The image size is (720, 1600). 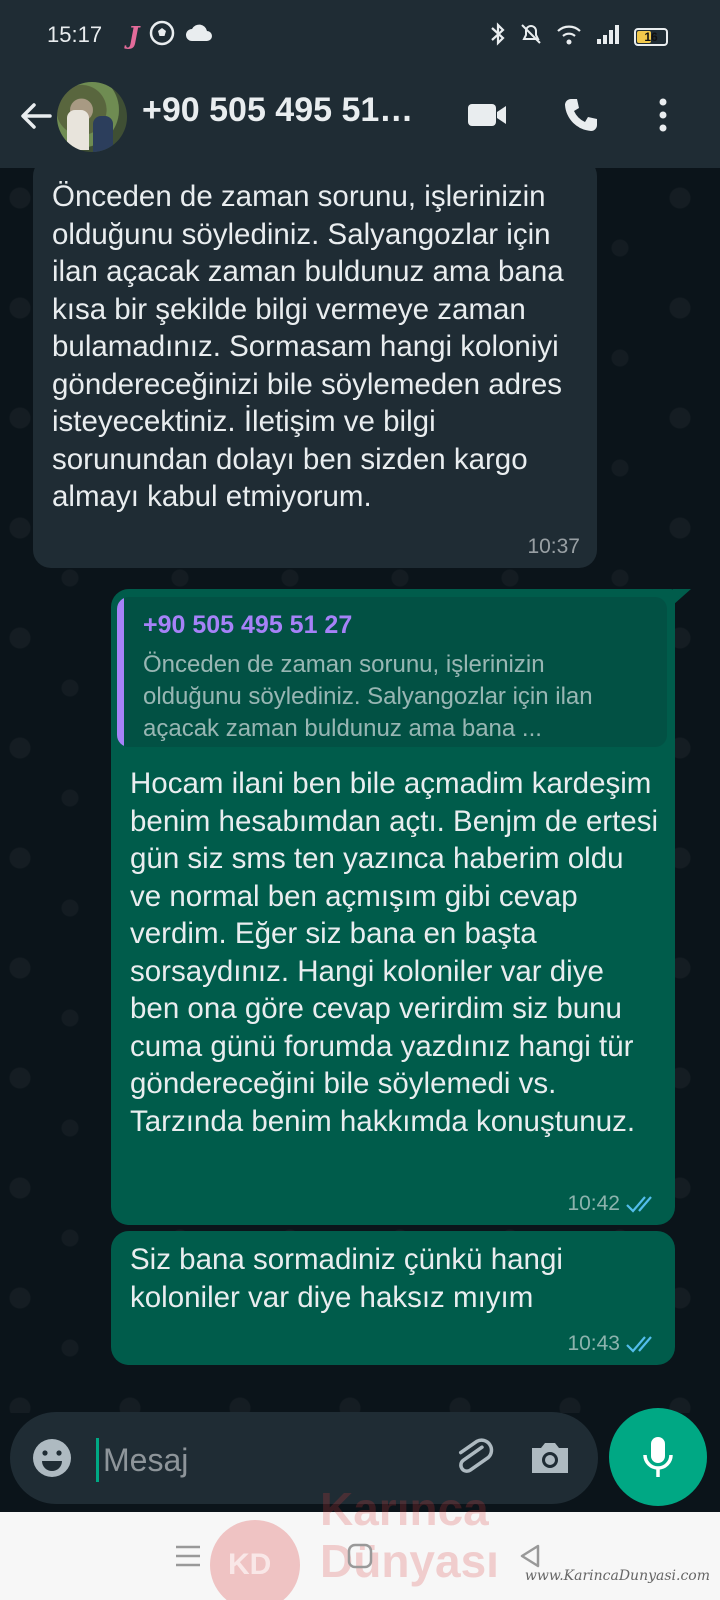 What do you see at coordinates (593, 1203) in the screenshot?
I see `message-time: 10:42` at bounding box center [593, 1203].